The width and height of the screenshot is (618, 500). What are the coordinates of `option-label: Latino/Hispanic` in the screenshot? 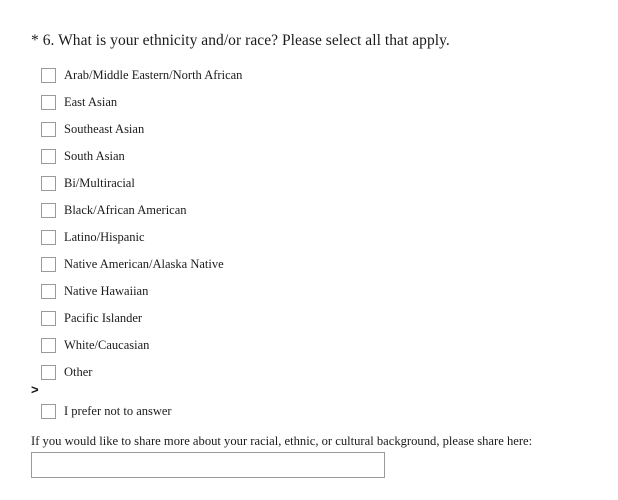 It's located at (104, 237).